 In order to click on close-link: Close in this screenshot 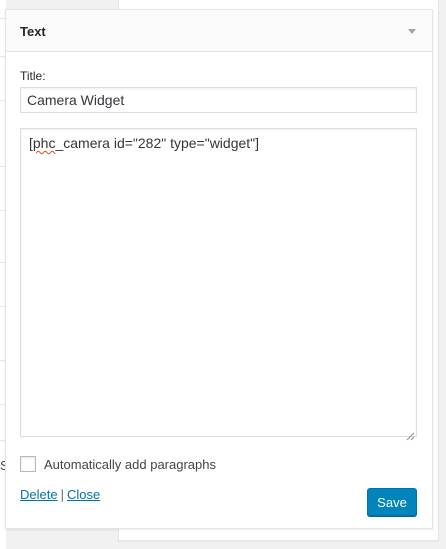, I will do `click(83, 494)`.